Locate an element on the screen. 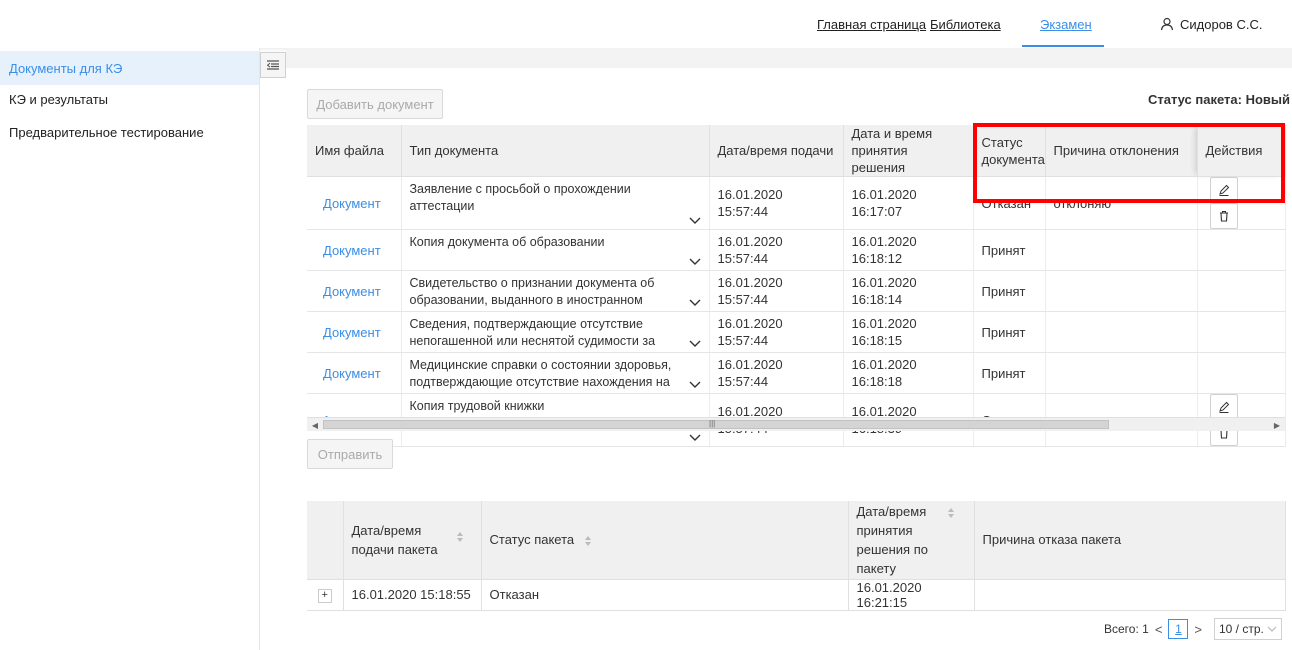 The image size is (1292, 650). col-pkg-decided-label: Дата/время принятия решения по пакету is located at coordinates (892, 539).